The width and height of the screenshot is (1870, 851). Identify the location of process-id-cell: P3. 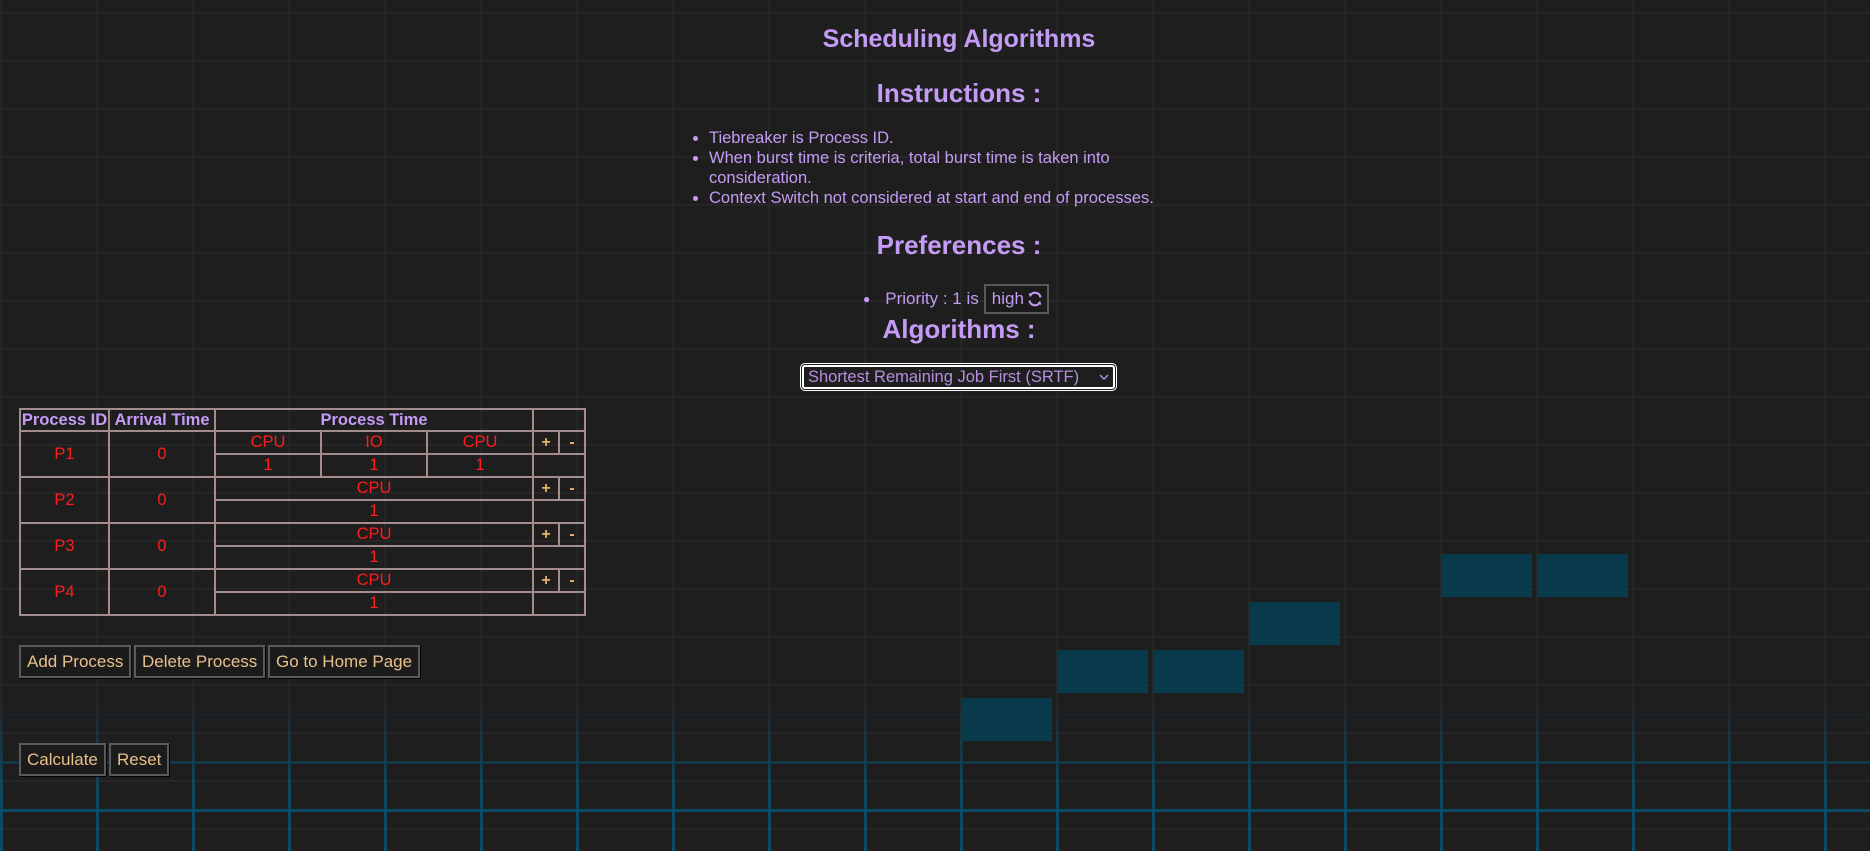
(64, 546).